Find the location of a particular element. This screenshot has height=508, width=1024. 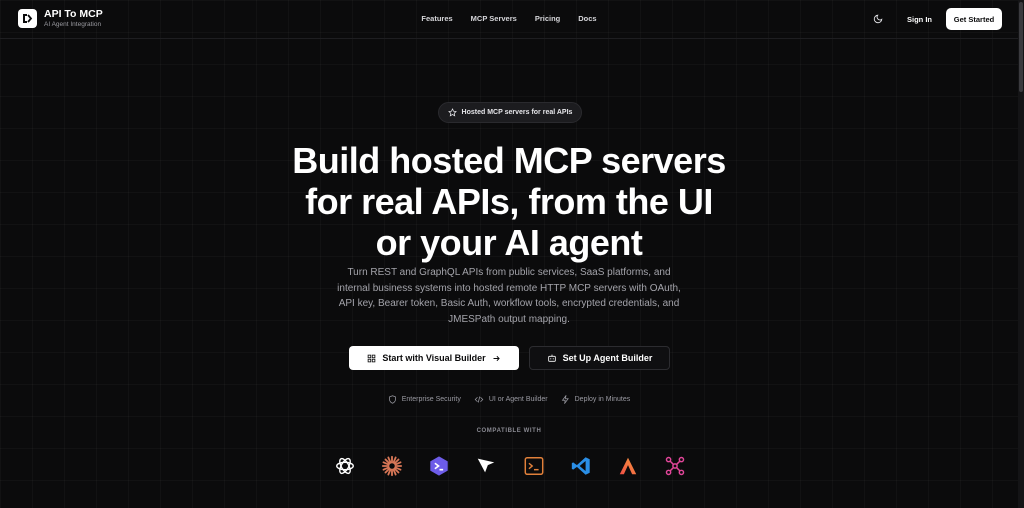

hero-title-line-1: Build hosted MCP servers is located at coordinates (509, 160).